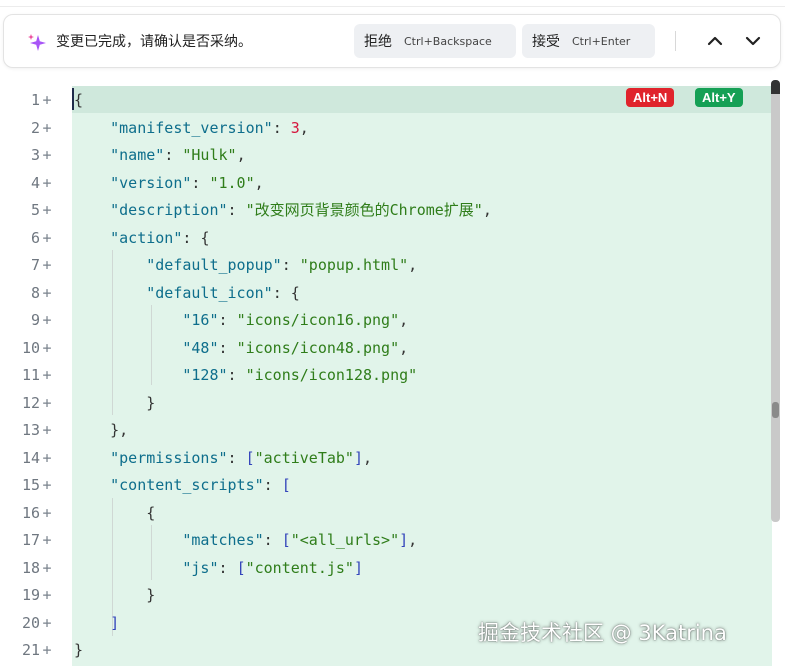 The image size is (785, 666). What do you see at coordinates (392, 596) in the screenshot?
I see `code-line: 19 + }` at bounding box center [392, 596].